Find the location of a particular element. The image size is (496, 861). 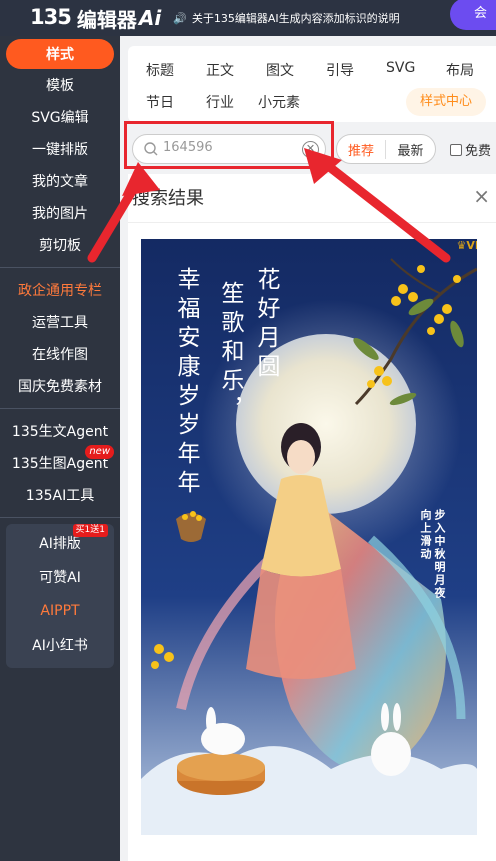

sidebar-item-my-articles: 我的文章 is located at coordinates (60, 181).